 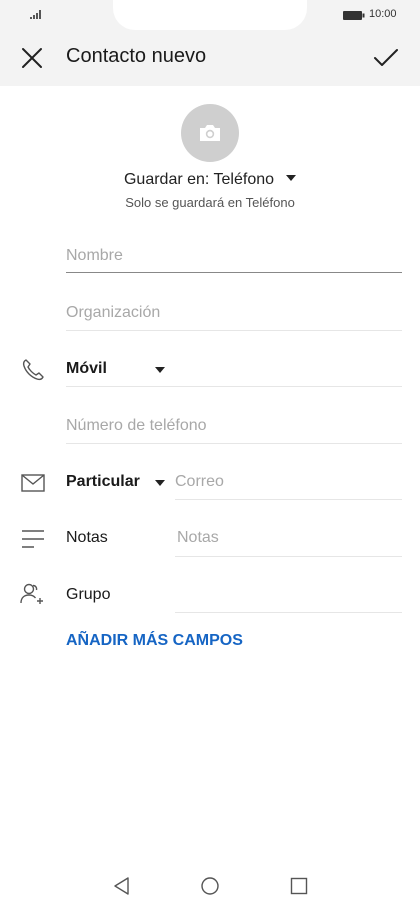 What do you see at coordinates (32, 58) in the screenshot?
I see `close-icon` at bounding box center [32, 58].